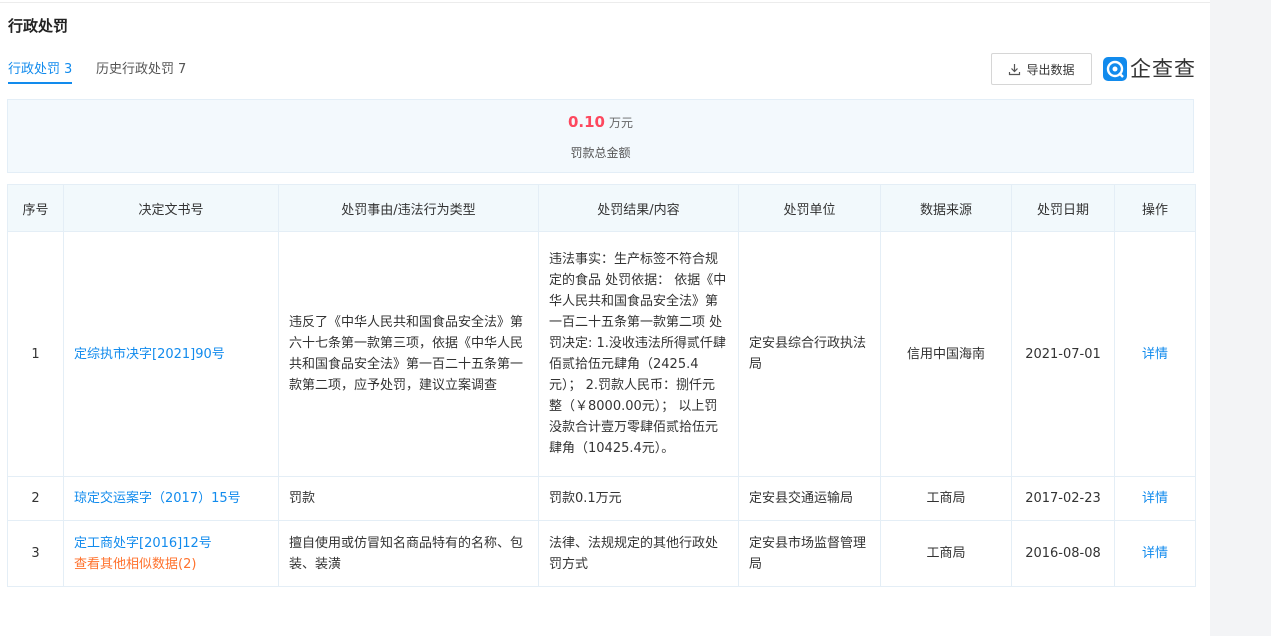 This screenshot has width=1271, height=636. Describe the element at coordinates (638, 553) in the screenshot. I see `row-result: 法律、法规规定的其他行政处罚方式` at that location.